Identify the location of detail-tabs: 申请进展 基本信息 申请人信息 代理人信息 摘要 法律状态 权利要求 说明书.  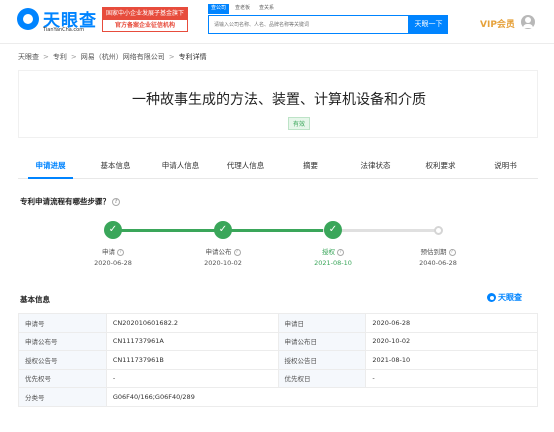
(278, 166).